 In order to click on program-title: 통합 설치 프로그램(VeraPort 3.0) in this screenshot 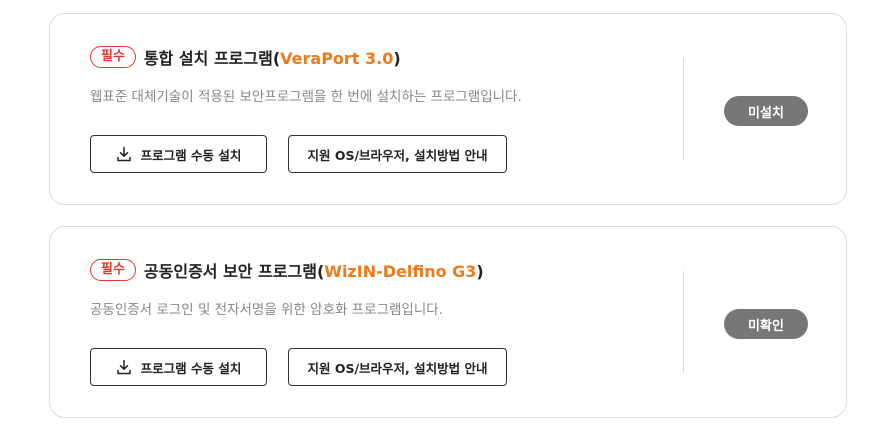, I will do `click(272, 57)`.